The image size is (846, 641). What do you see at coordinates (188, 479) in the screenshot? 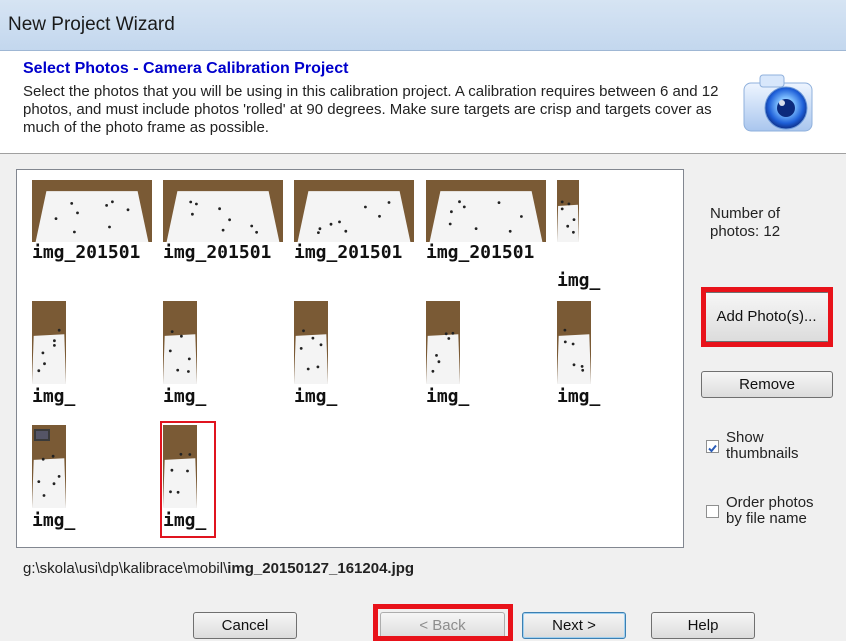
I see `selection-highlight` at bounding box center [188, 479].